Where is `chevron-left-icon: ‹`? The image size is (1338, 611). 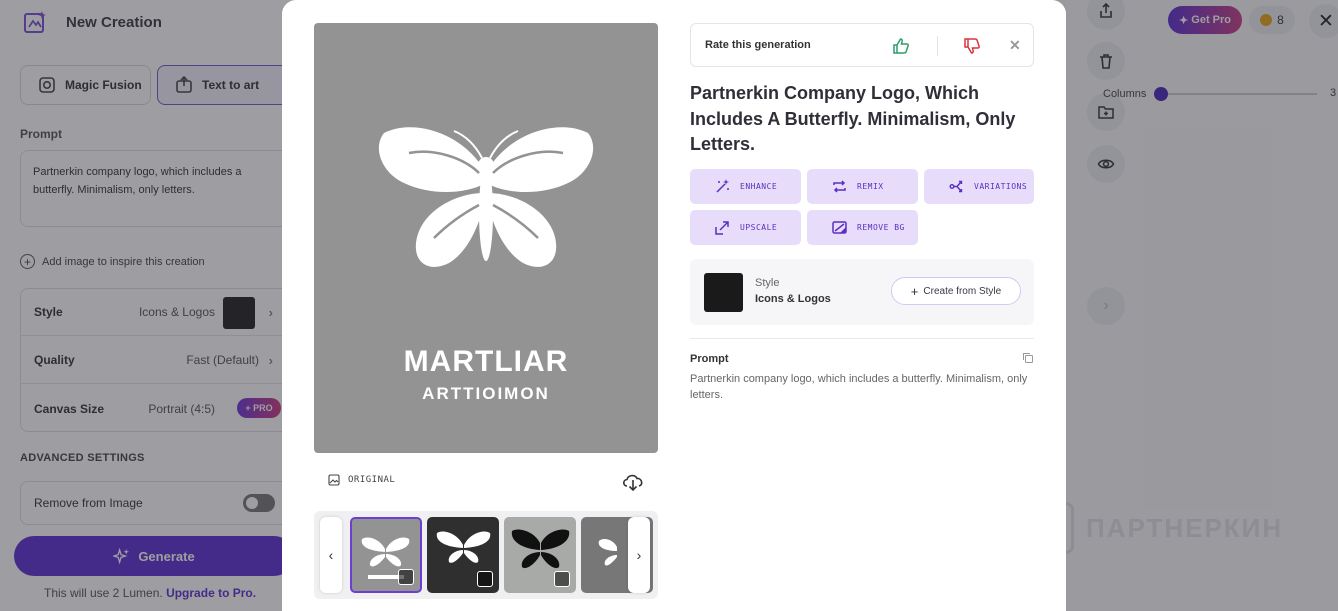
chevron-left-icon: ‹ is located at coordinates (331, 555).